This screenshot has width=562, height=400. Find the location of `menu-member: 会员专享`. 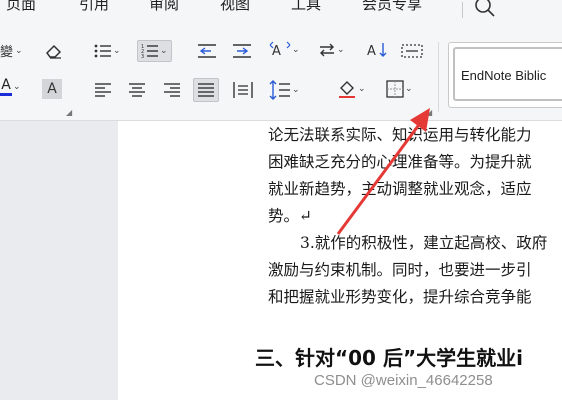

menu-member: 会员专享 is located at coordinates (392, 7).